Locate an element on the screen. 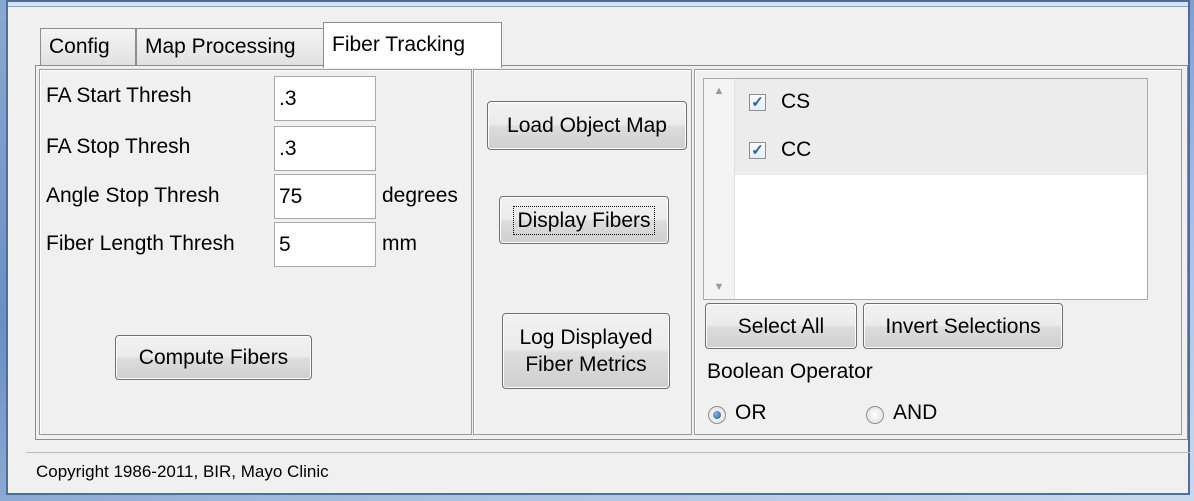  fa-start-thresh-input is located at coordinates (325, 98).